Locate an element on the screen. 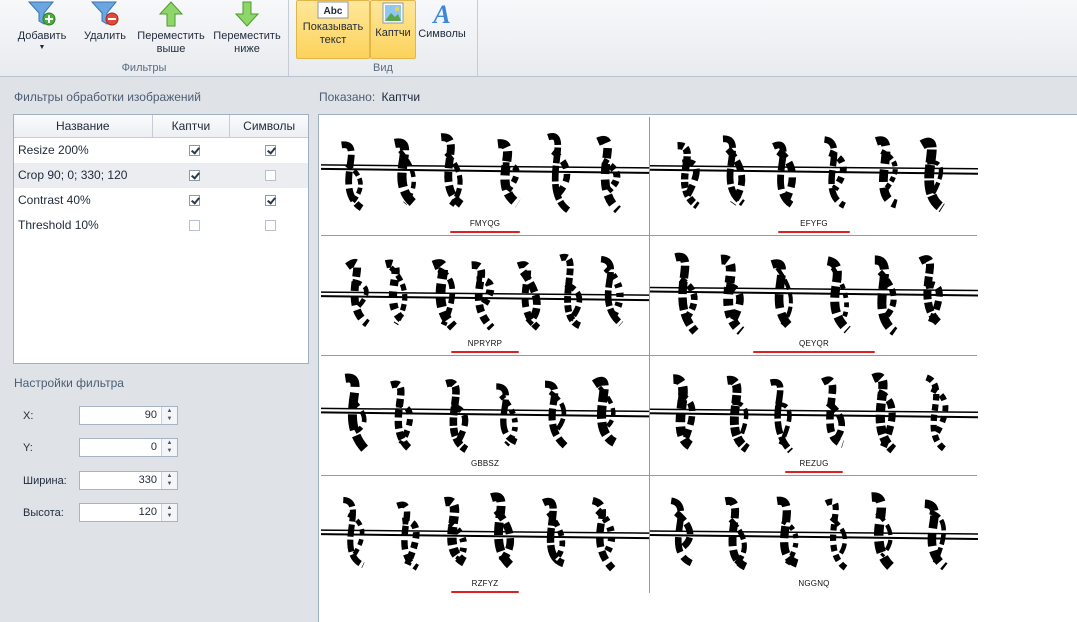 This screenshot has height=622, width=1077. symbols-view-button: A Символы is located at coordinates (442, 20).